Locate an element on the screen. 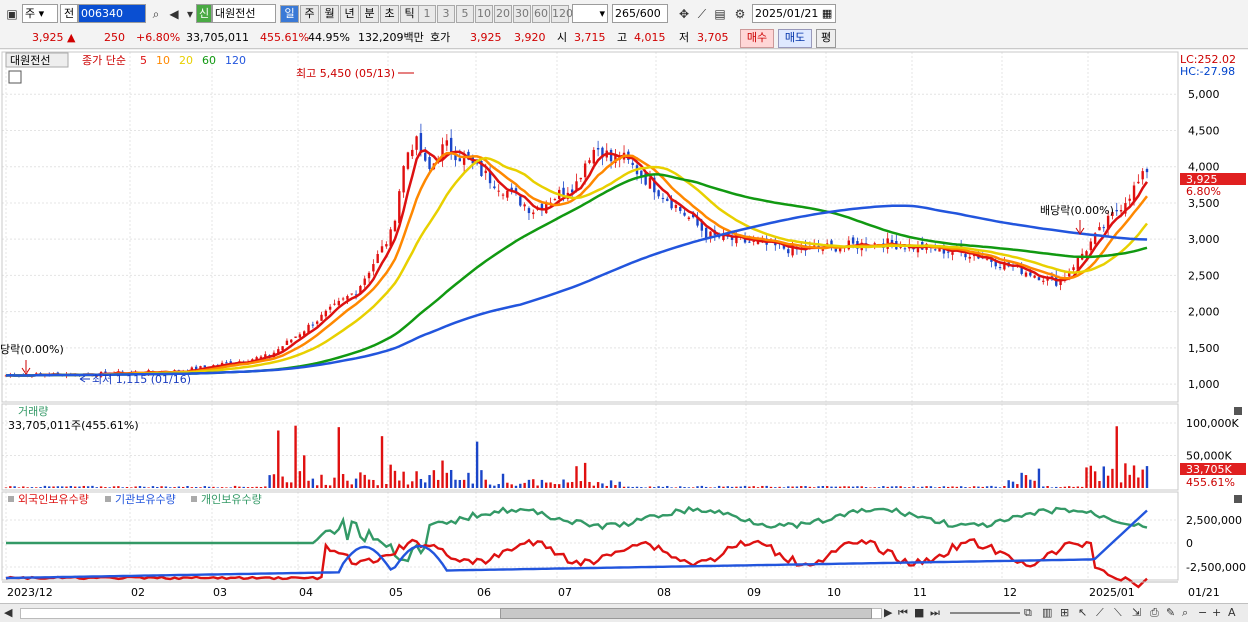 The image size is (1248, 622). holding-tick-label: -2,500,000 is located at coordinates (1216, 567).